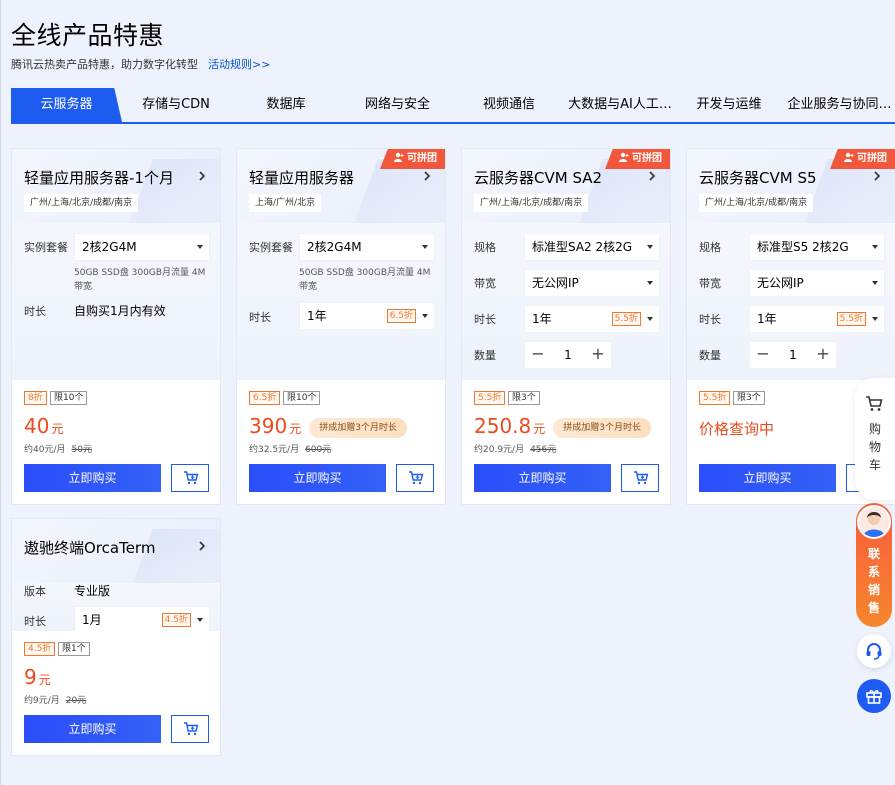 The width and height of the screenshot is (895, 785). I want to click on card-header: 遨驰终端OrcaTerm, so click(116, 556).